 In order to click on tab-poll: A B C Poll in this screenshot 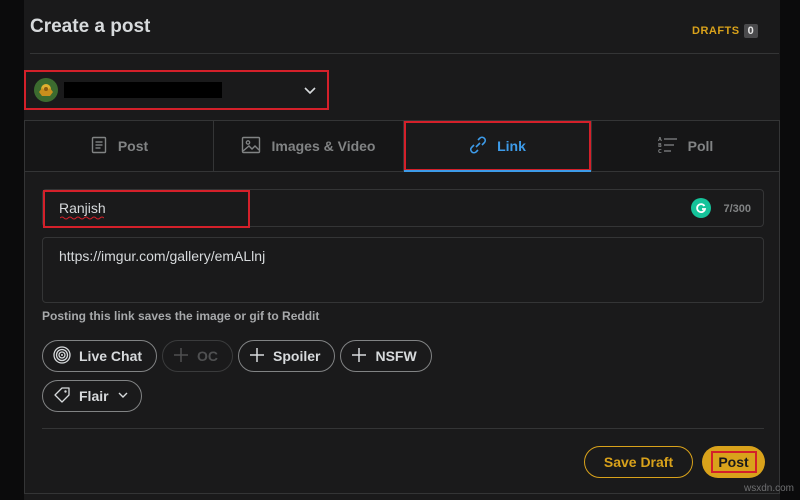, I will do `click(685, 146)`.